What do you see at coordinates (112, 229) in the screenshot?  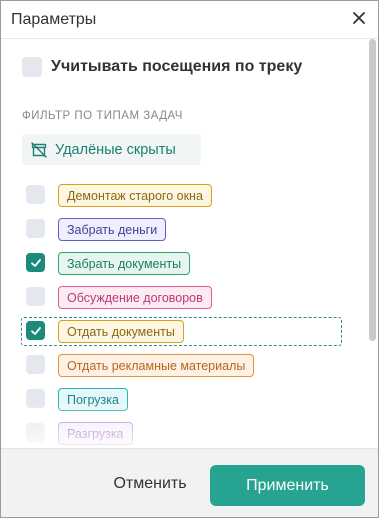 I see `task-type-tag: Забрать деньги` at bounding box center [112, 229].